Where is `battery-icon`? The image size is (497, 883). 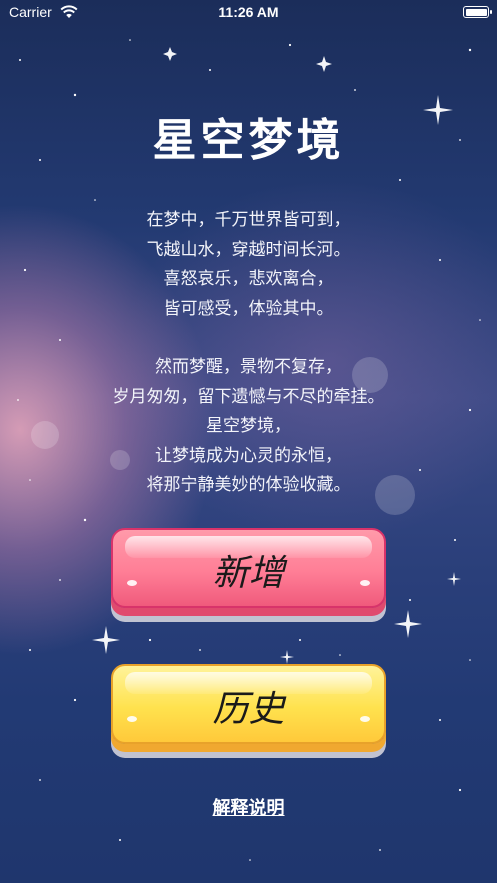
battery-icon is located at coordinates (477, 12).